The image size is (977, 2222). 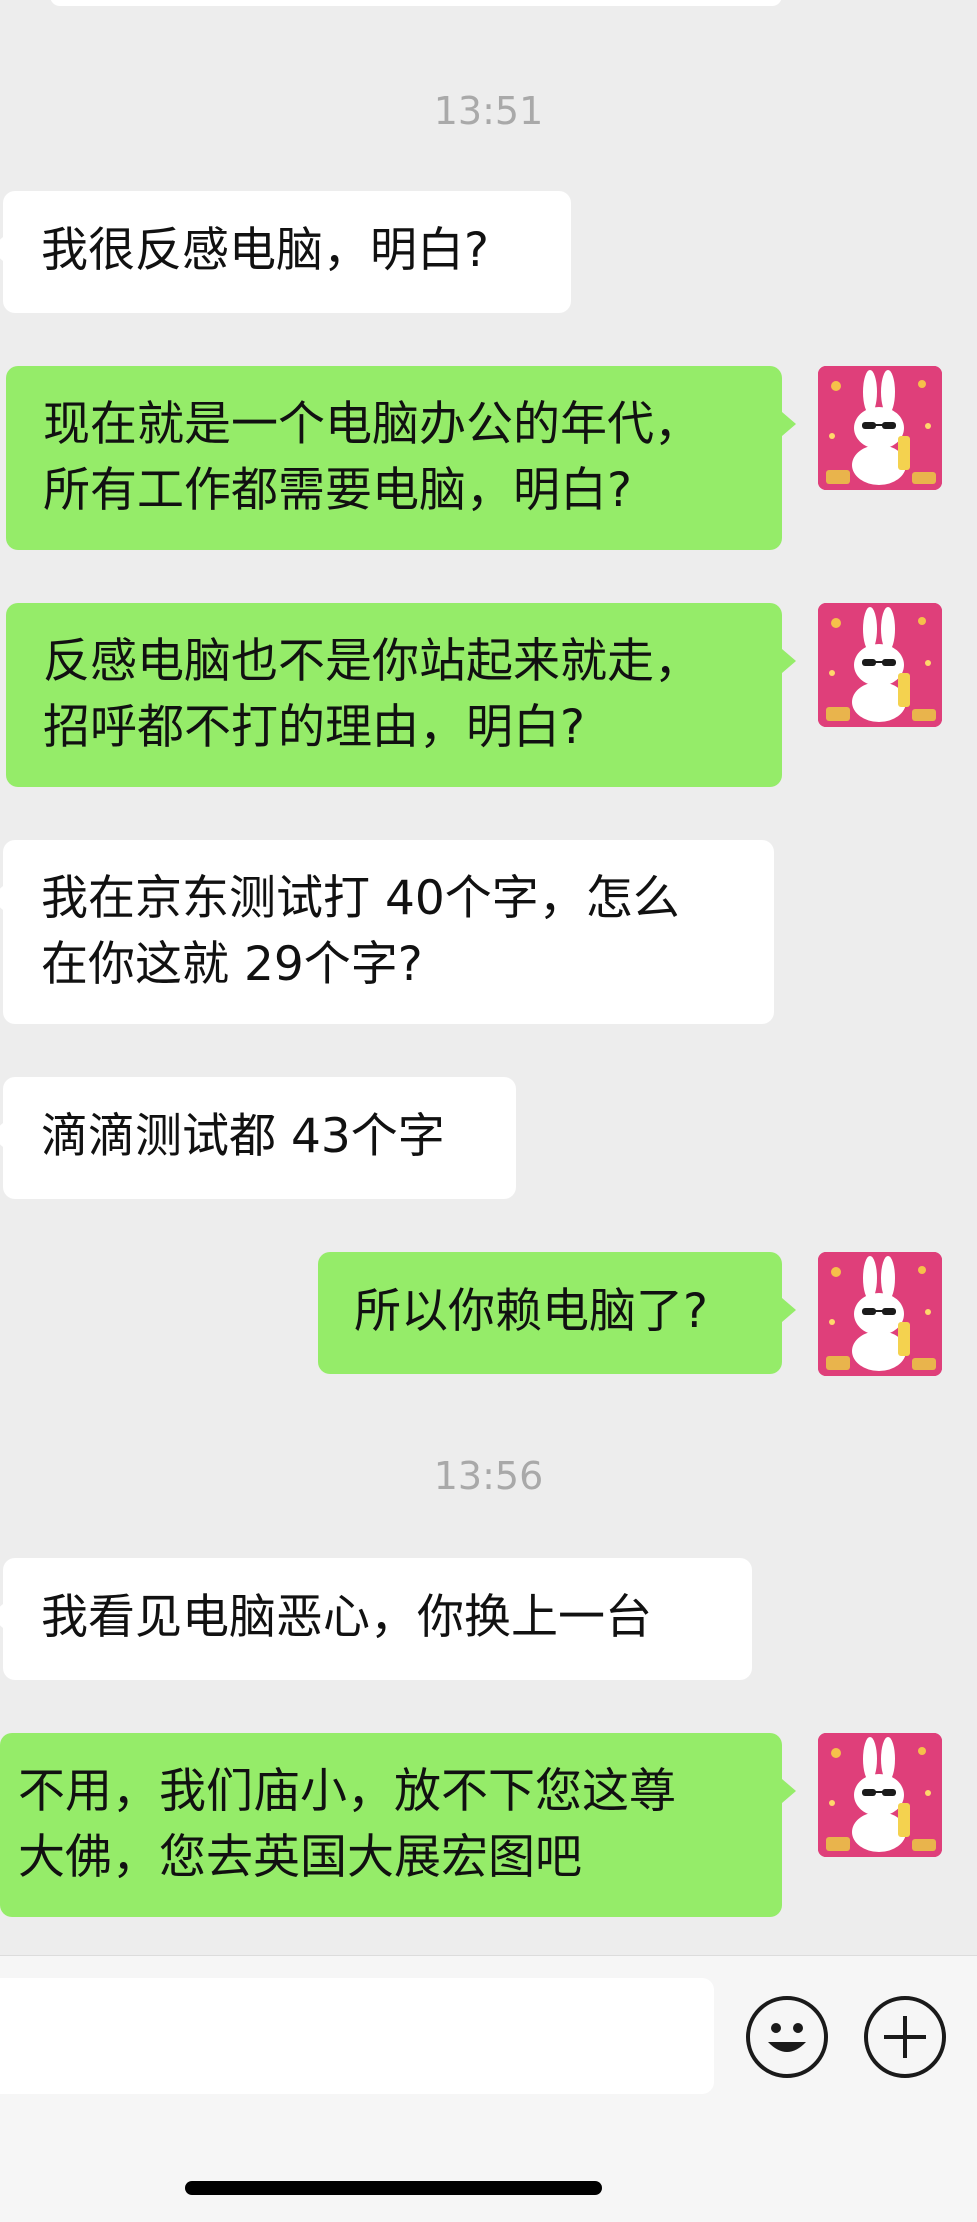 I want to click on message-text: 所以你赖电脑了?, so click(x=531, y=1311).